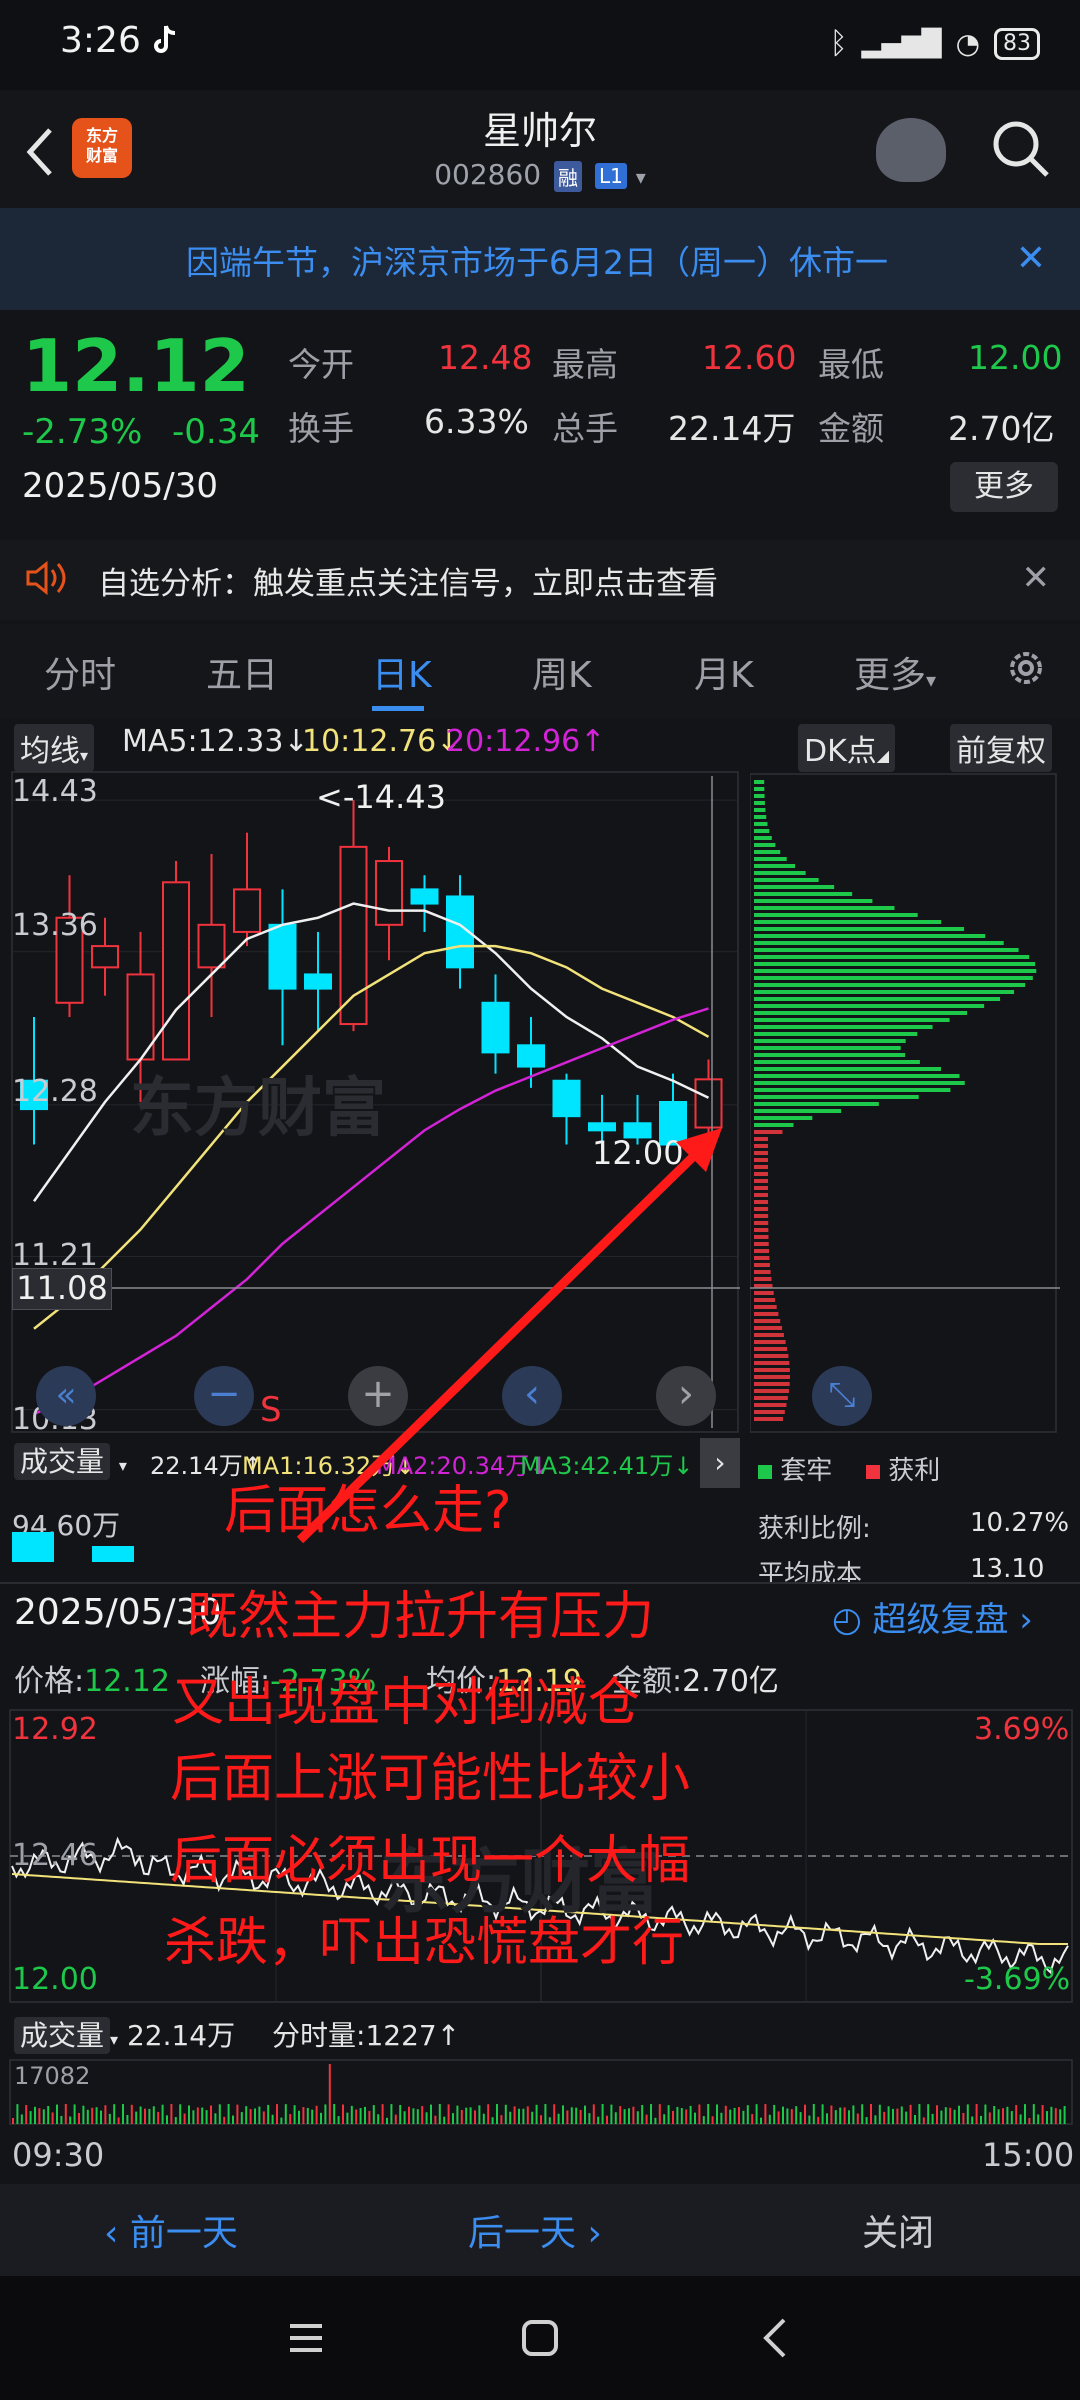 The height and width of the screenshot is (2400, 1080). I want to click on tab-more: 更多▾, so click(895, 672).